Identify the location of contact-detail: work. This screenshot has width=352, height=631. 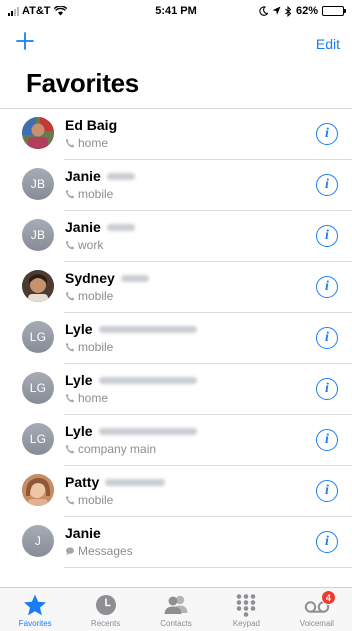
(84, 245).